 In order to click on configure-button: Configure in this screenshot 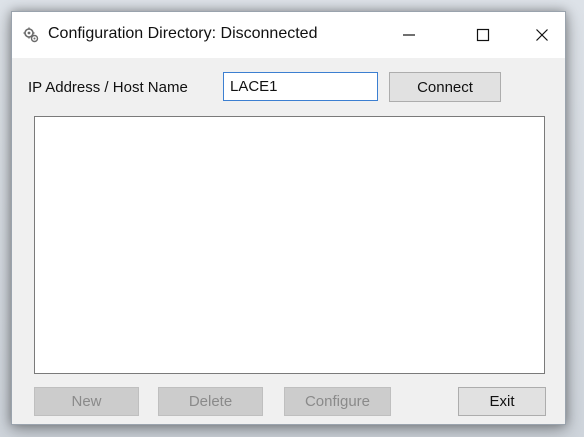, I will do `click(337, 401)`.